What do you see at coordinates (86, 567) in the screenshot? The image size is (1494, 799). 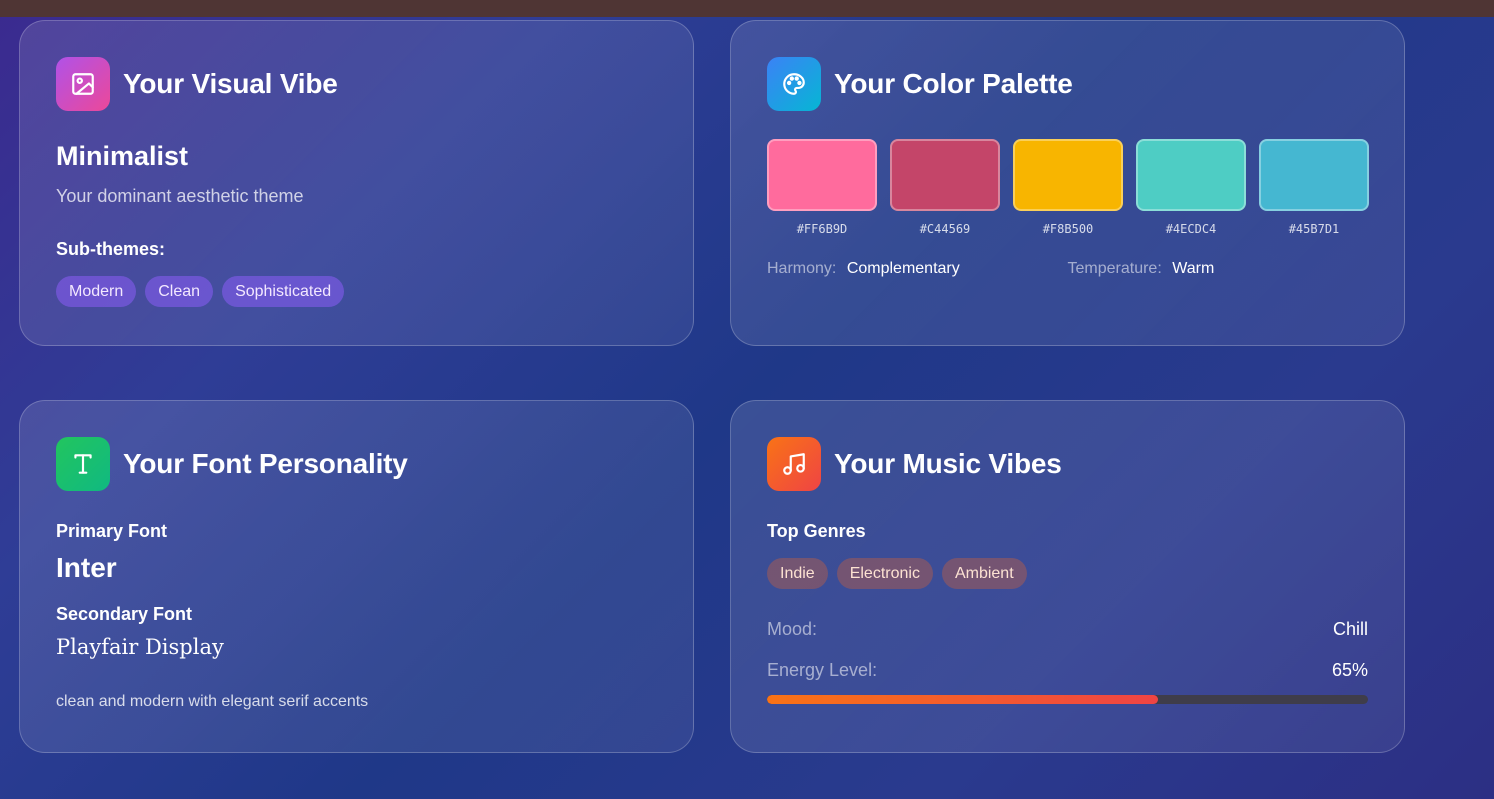 I see `primary-font-value: Inter` at bounding box center [86, 567].